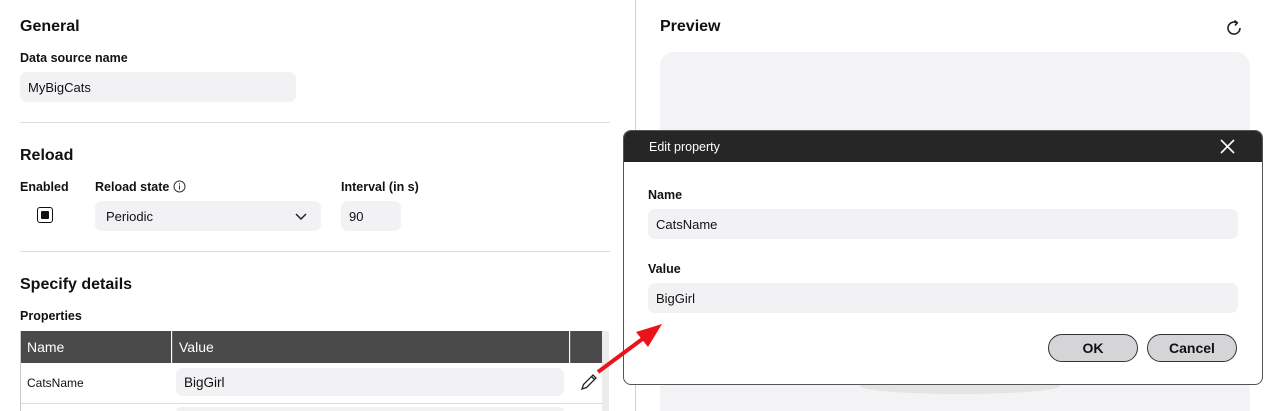 This screenshot has height=411, width=1271. What do you see at coordinates (1234, 30) in the screenshot?
I see `refresh-icon` at bounding box center [1234, 30].